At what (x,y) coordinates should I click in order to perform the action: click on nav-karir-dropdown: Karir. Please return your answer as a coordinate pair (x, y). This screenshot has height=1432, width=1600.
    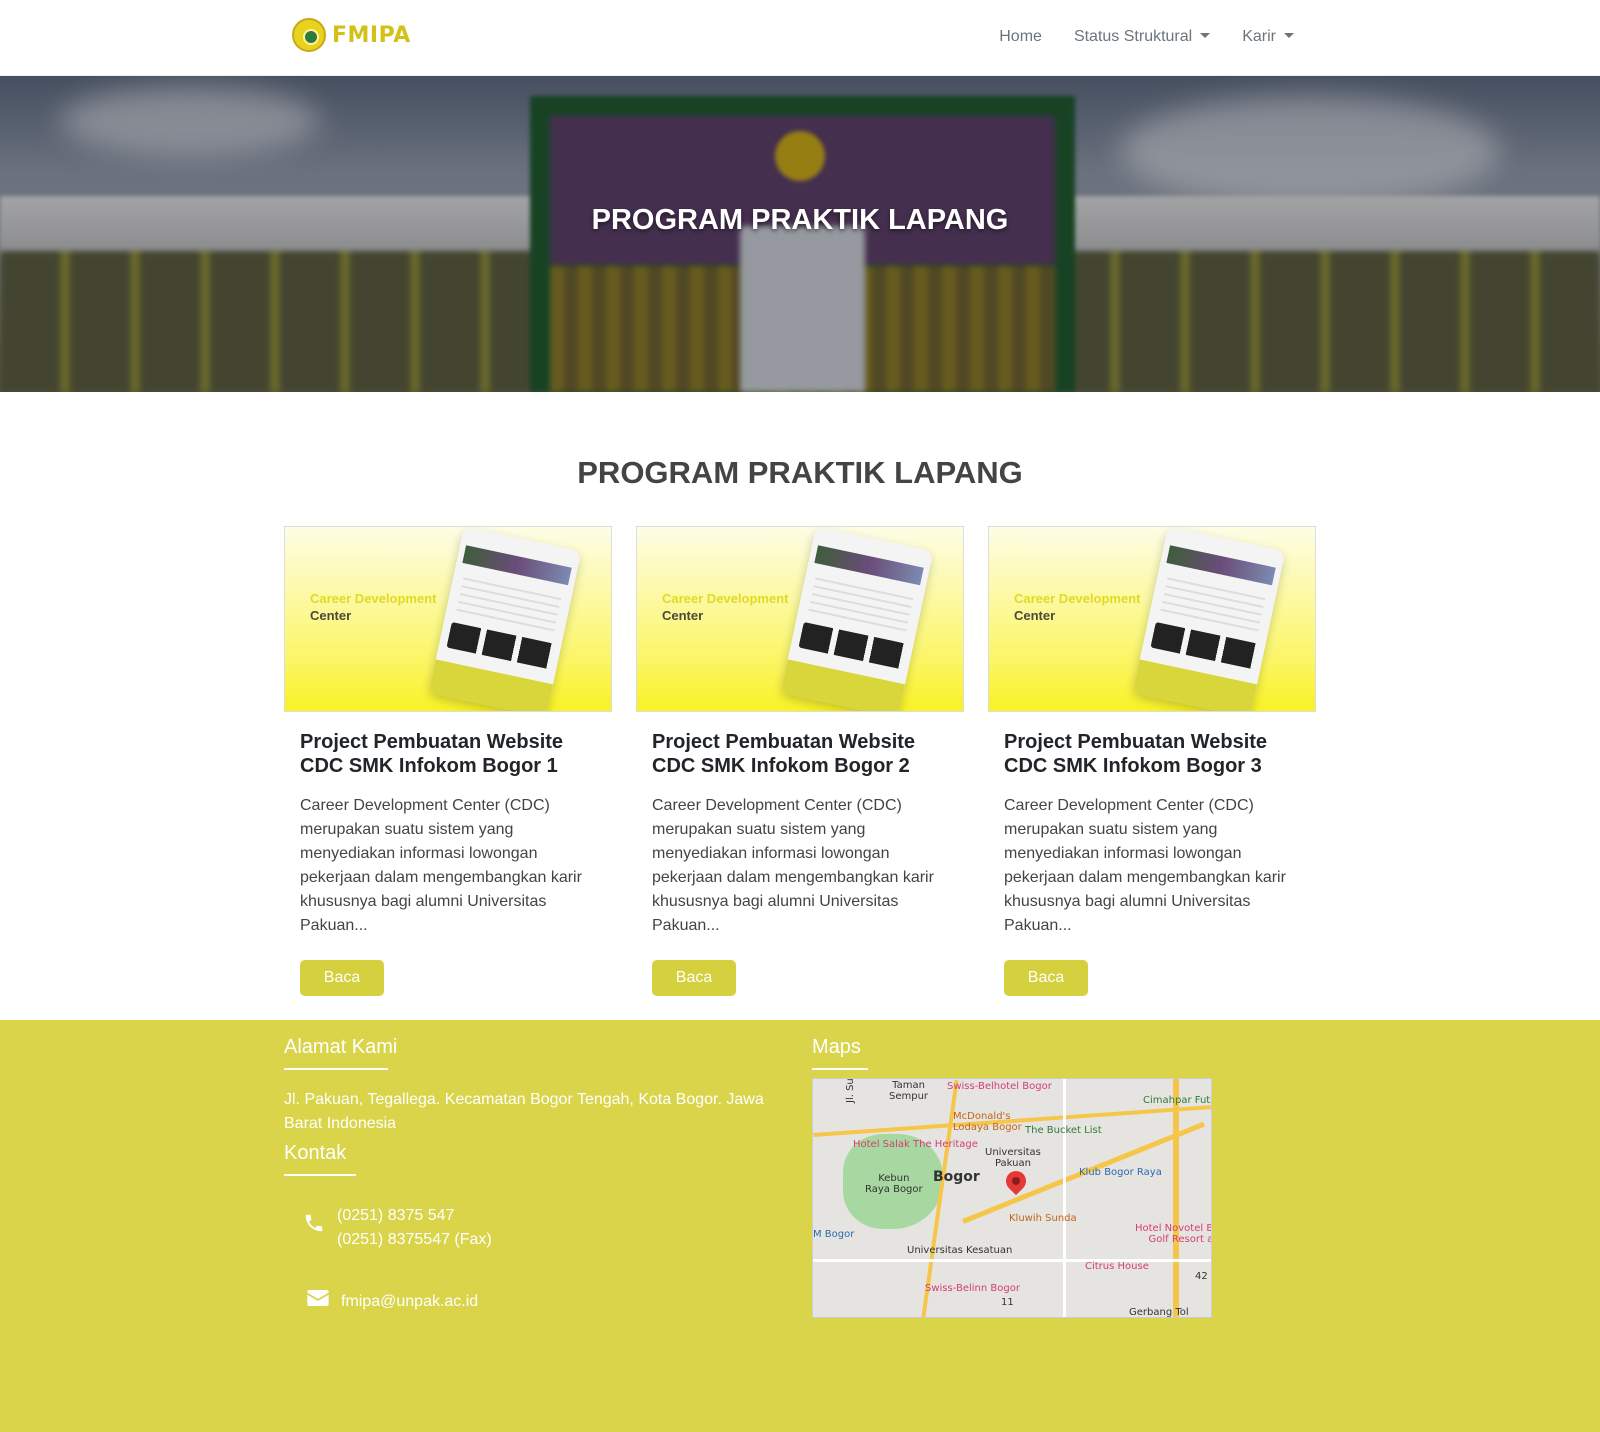
    Looking at the image, I should click on (1268, 37).